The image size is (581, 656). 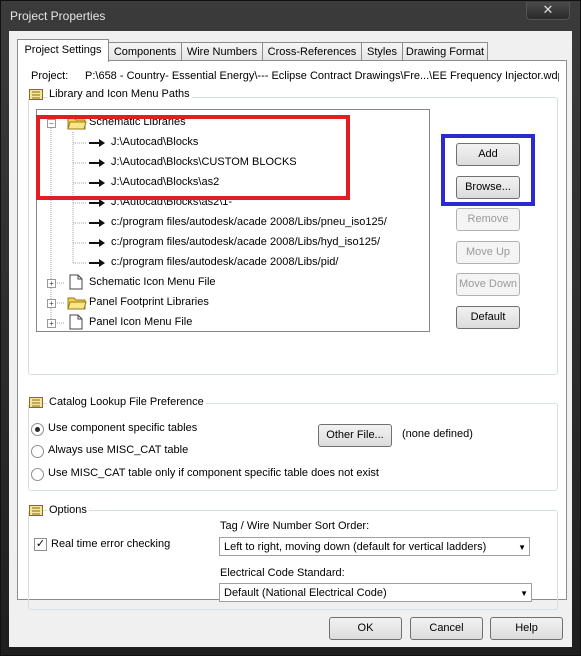 What do you see at coordinates (488, 252) in the screenshot?
I see `move-up-button: Move Up` at bounding box center [488, 252].